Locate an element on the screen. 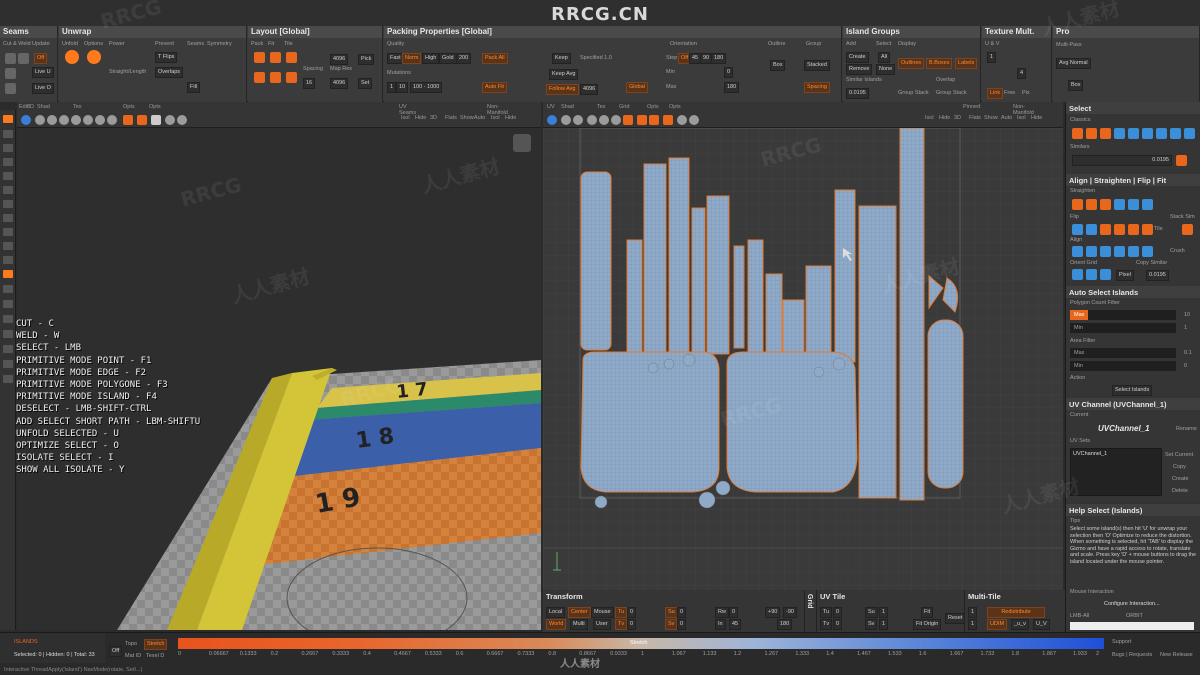  follow-avg-button: Follow Avg is located at coordinates (562, 89).